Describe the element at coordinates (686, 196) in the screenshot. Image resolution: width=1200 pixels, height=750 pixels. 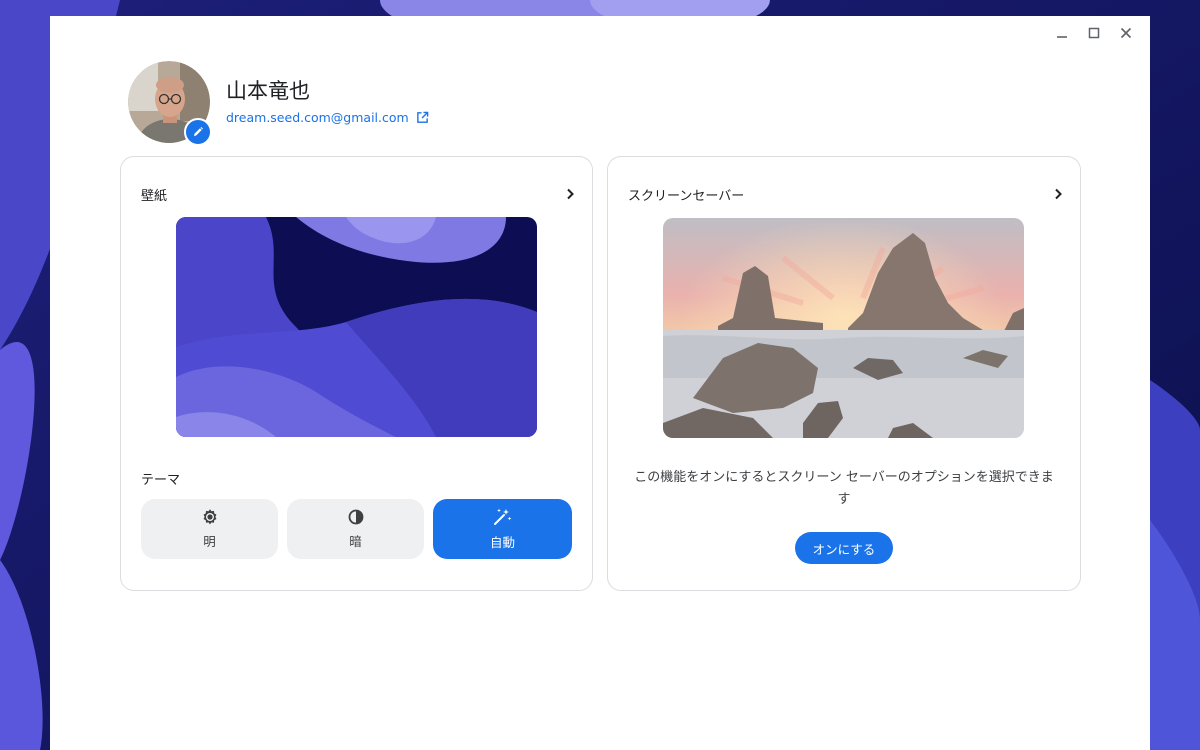
I see `screensaver-title: スクリーンセーバー` at that location.